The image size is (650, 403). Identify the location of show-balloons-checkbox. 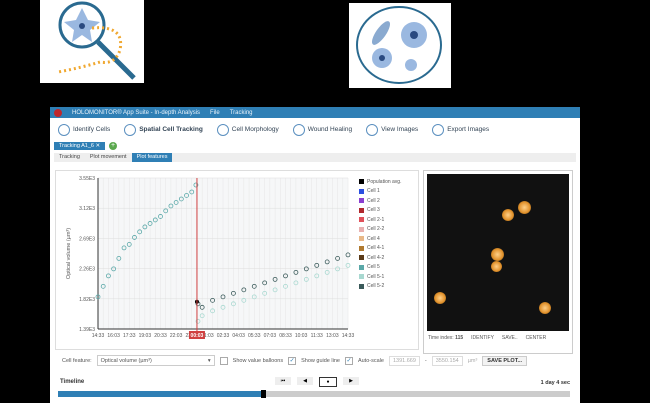
(223, 360).